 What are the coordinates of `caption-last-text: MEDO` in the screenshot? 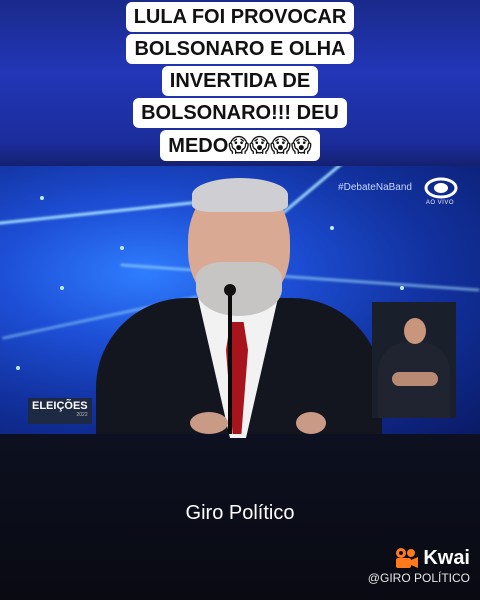 It's located at (198, 146).